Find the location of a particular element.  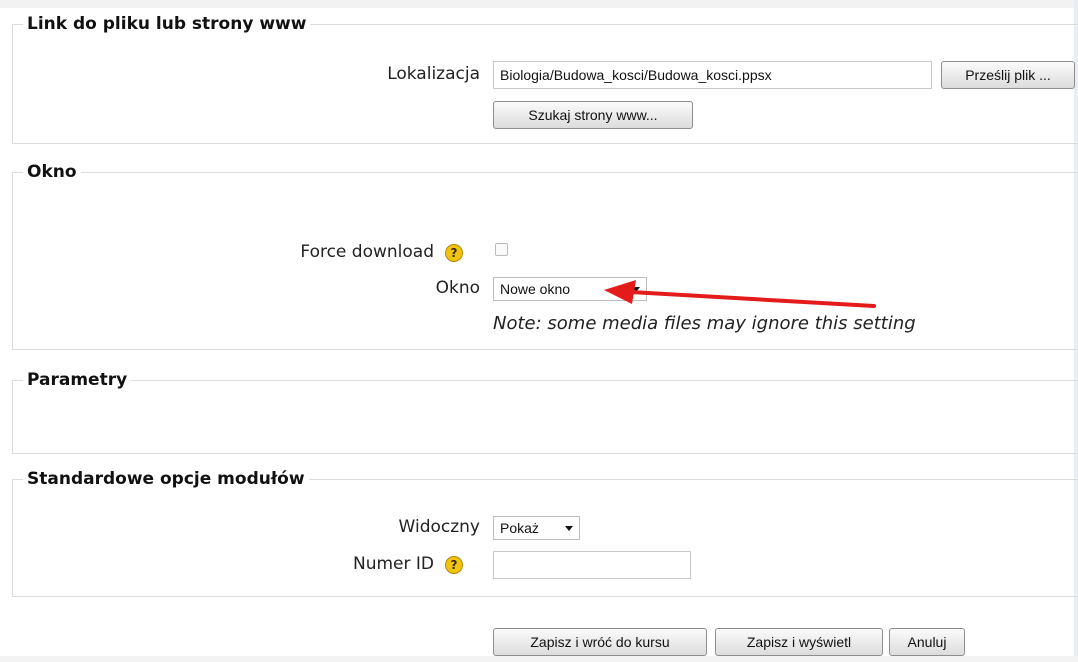

annotation-arrow-head is located at coordinates (620, 292).